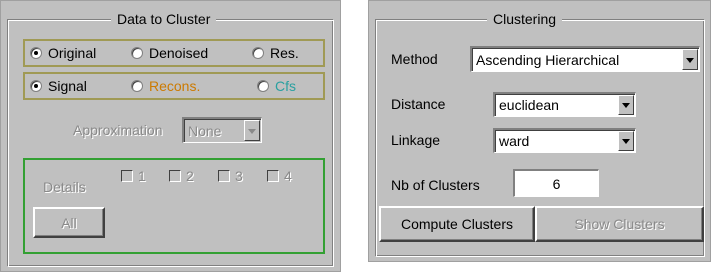 Image resolution: width=711 pixels, height=272 pixels. Describe the element at coordinates (175, 86) in the screenshot. I see `radio-recons-label: Recons.` at that location.